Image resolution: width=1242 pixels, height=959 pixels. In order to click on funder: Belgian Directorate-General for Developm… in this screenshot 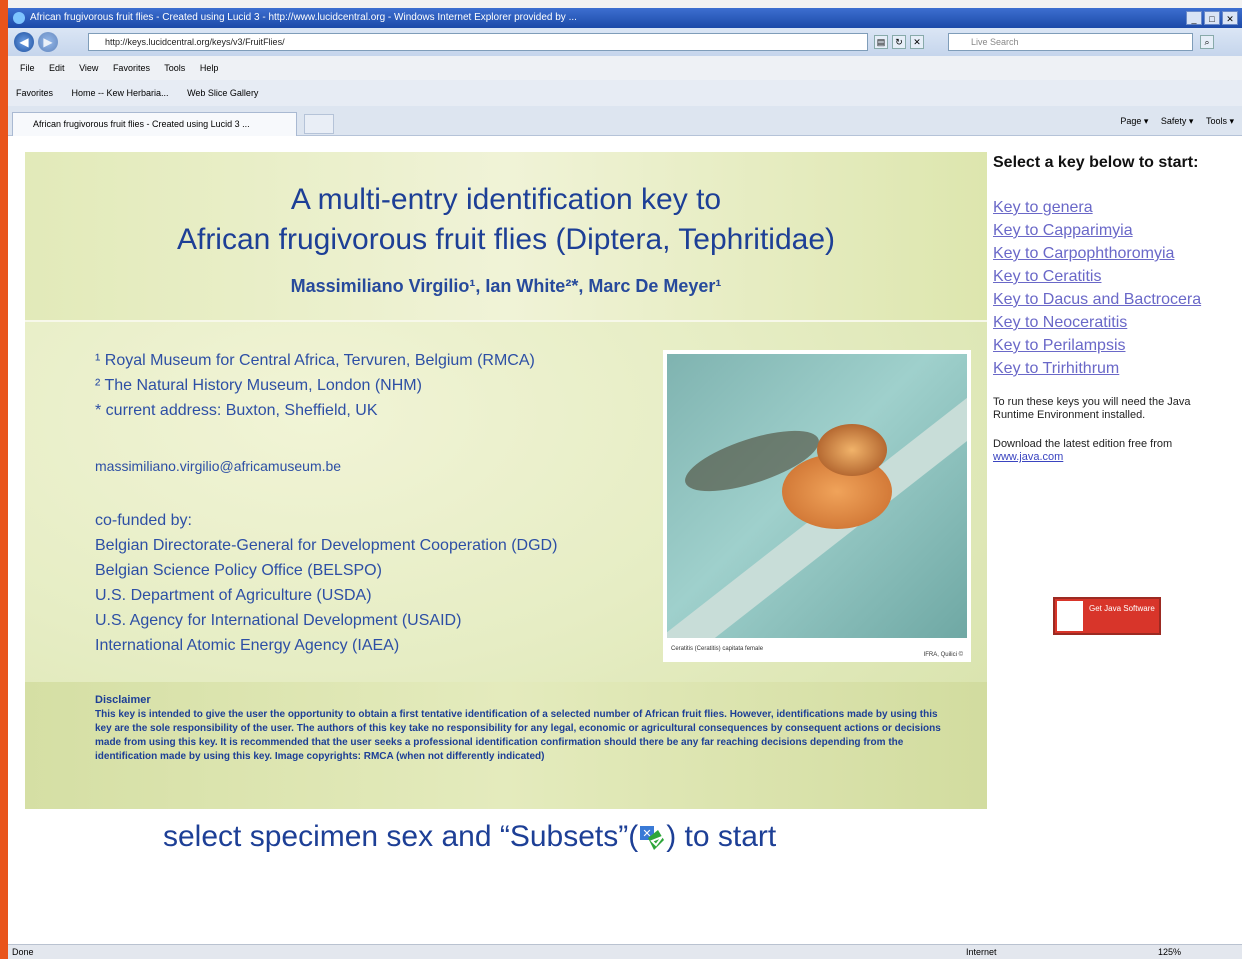, I will do `click(326, 545)`.